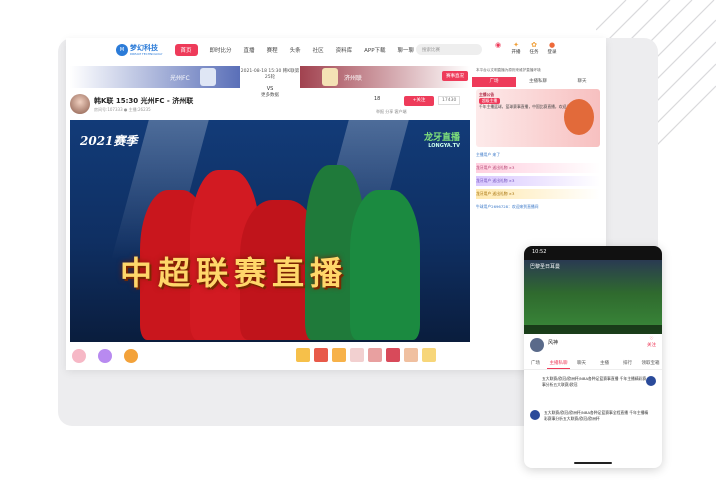 This screenshot has height=500, width=716. Describe the element at coordinates (593, 253) in the screenshot. I see `phone-status-bar: 10:52` at that location.